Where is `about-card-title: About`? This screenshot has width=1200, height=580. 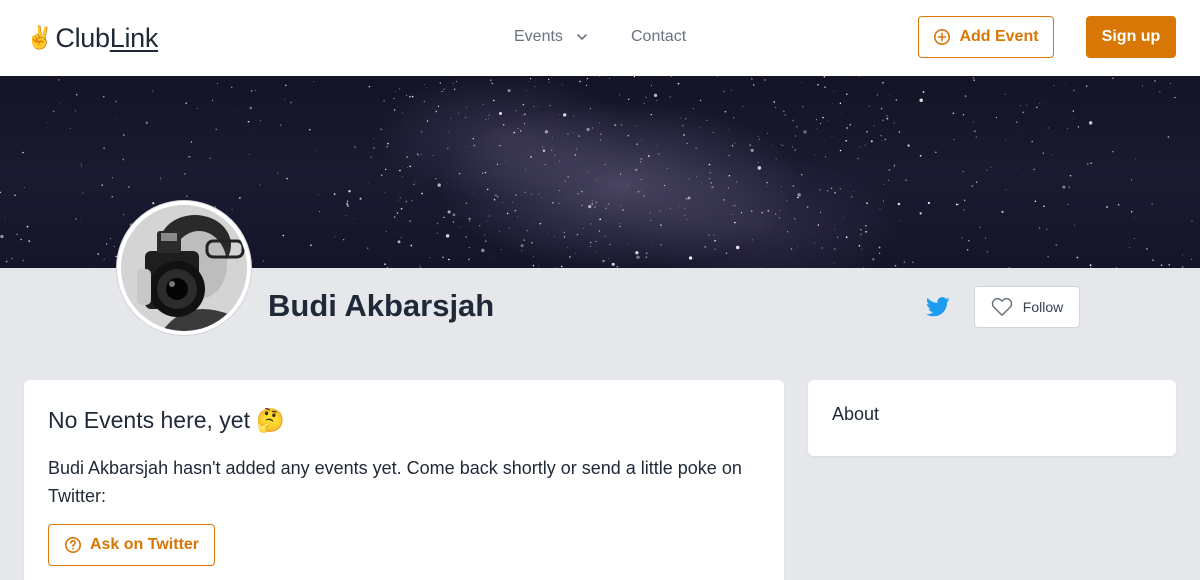 about-card-title: About is located at coordinates (856, 414).